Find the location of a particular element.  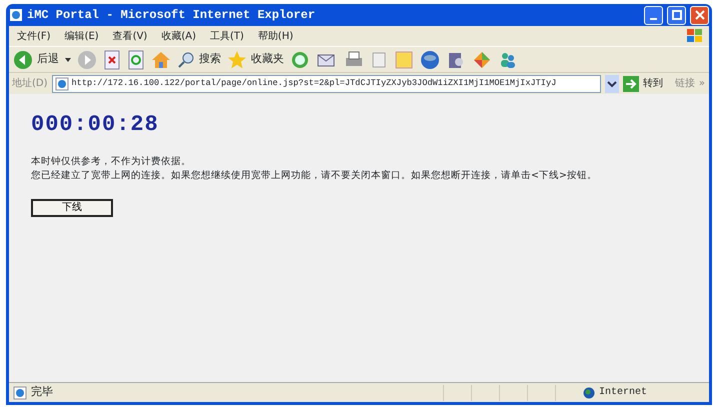

zone-text: Internet is located at coordinates (623, 393).